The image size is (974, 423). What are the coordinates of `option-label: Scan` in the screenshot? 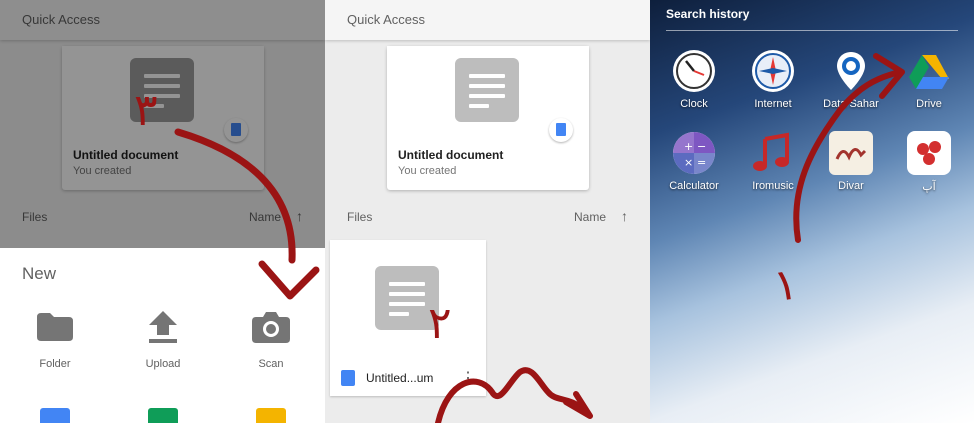 It's located at (271, 364).